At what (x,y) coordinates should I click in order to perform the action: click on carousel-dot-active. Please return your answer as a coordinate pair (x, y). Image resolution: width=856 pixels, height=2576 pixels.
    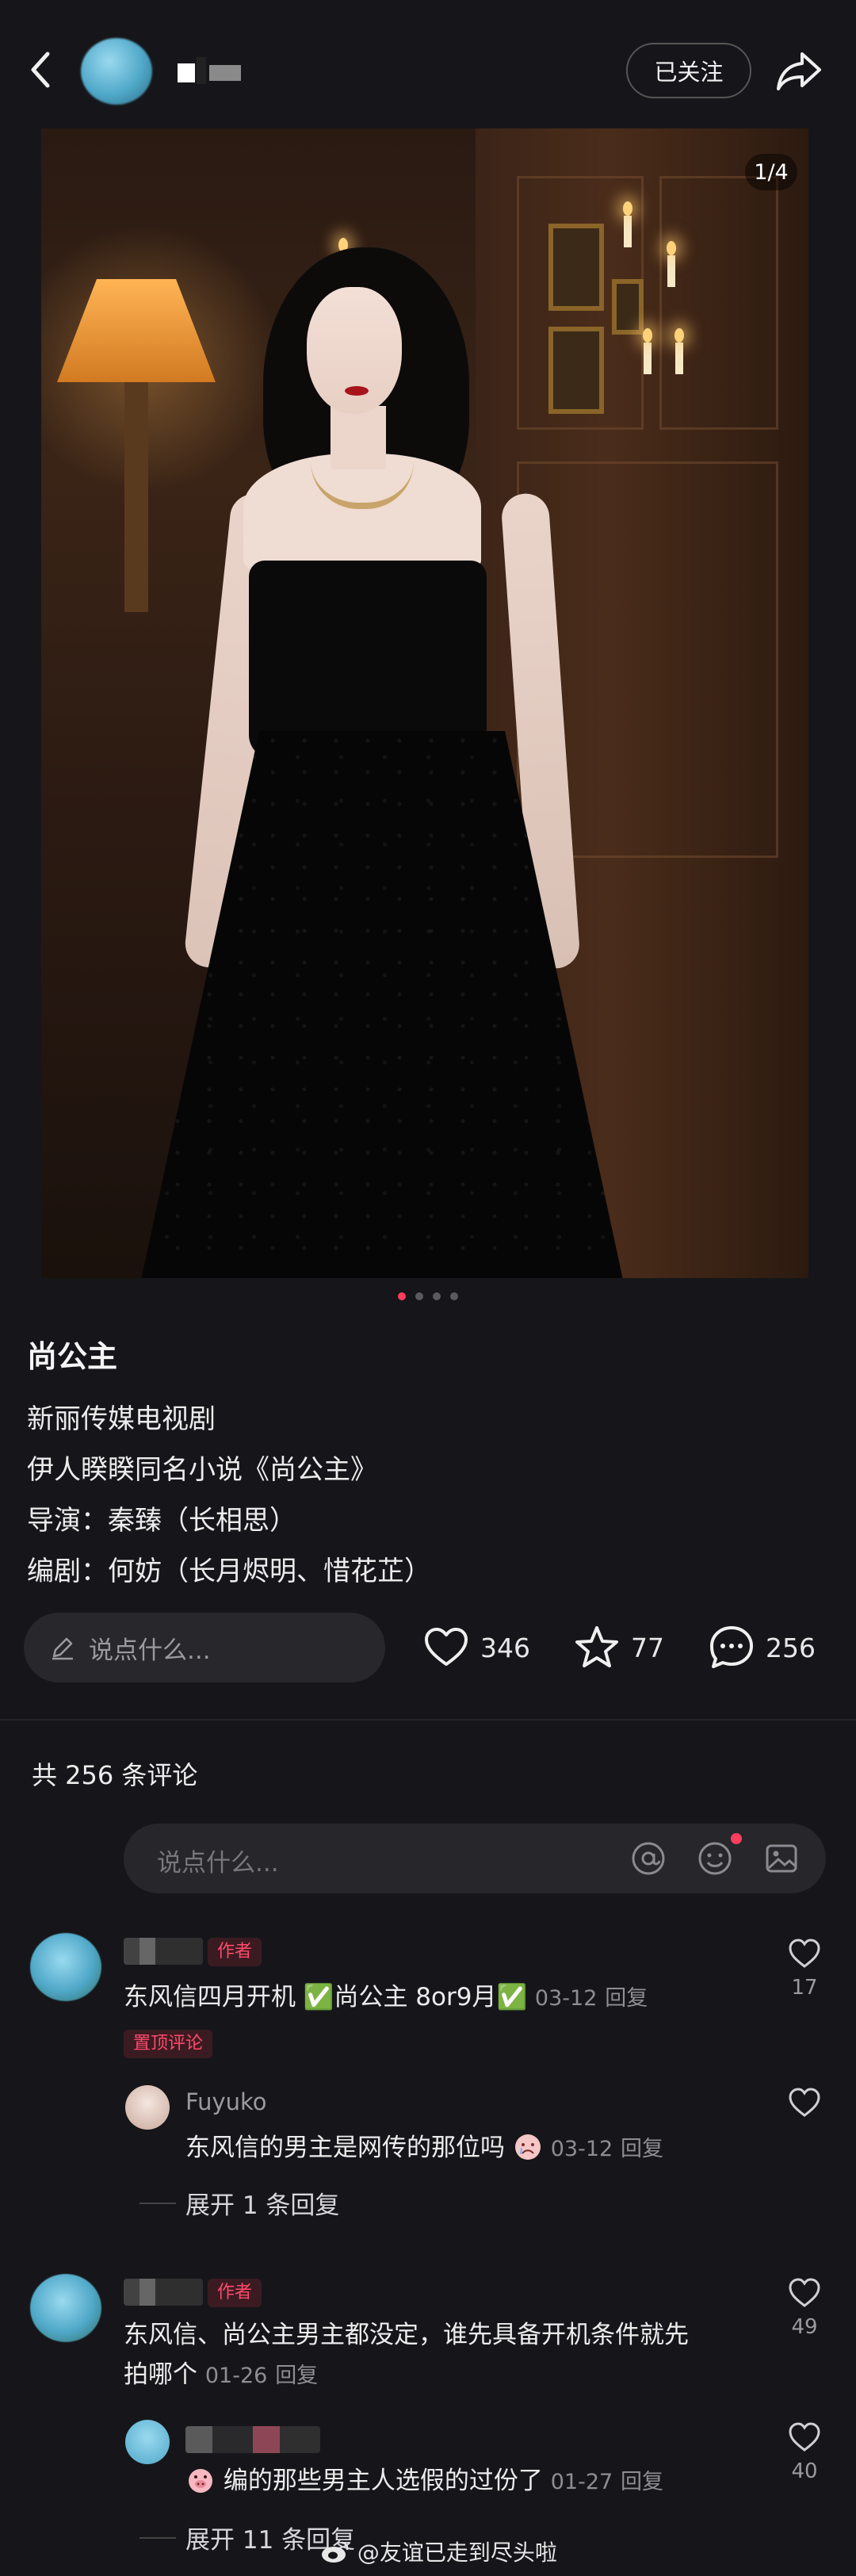
    Looking at the image, I should click on (402, 1296).